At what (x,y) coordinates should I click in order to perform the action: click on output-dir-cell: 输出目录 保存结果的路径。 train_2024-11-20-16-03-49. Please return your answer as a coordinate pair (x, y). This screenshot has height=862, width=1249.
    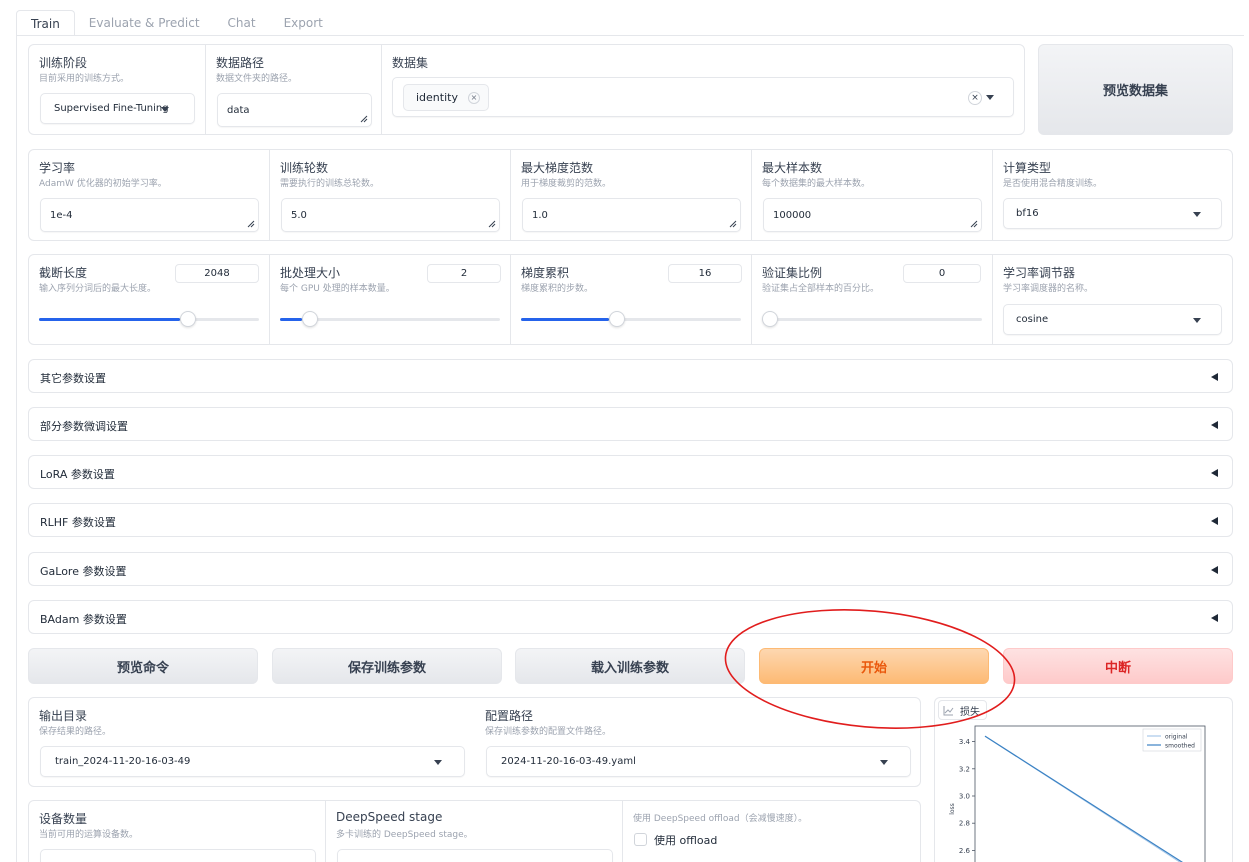
    Looking at the image, I should click on (252, 742).